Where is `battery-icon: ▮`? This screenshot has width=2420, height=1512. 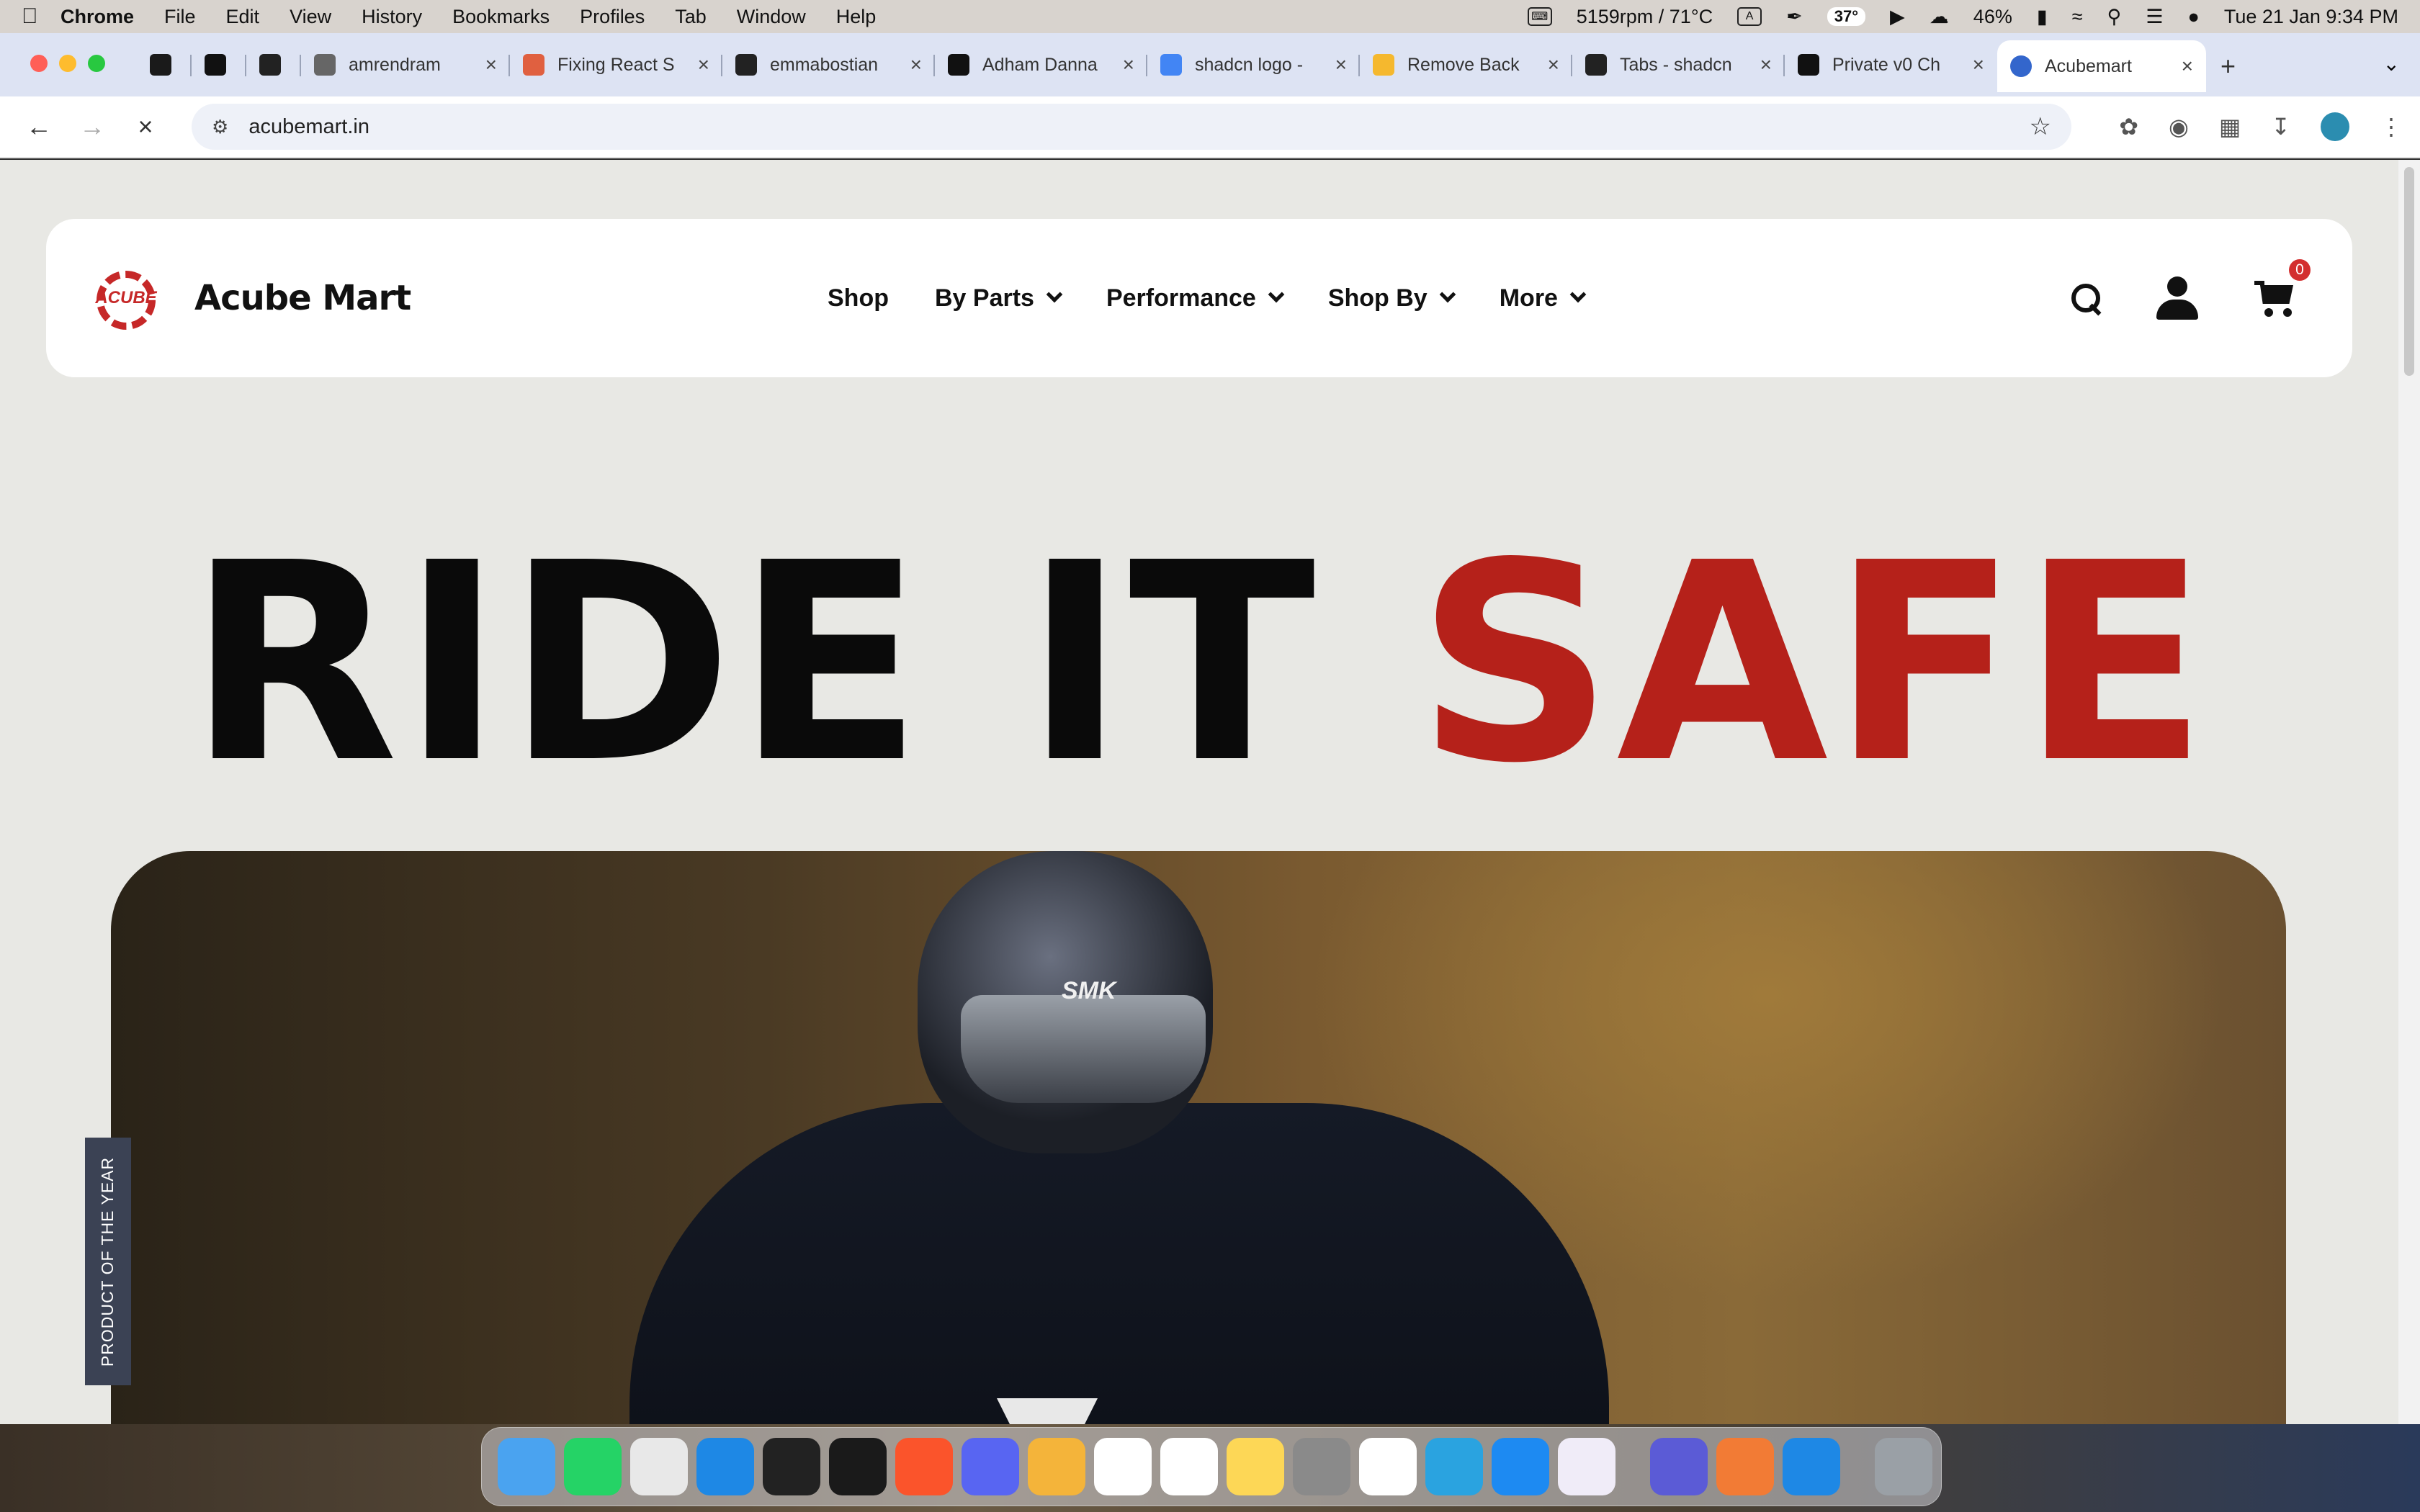 battery-icon: ▮ is located at coordinates (2043, 17).